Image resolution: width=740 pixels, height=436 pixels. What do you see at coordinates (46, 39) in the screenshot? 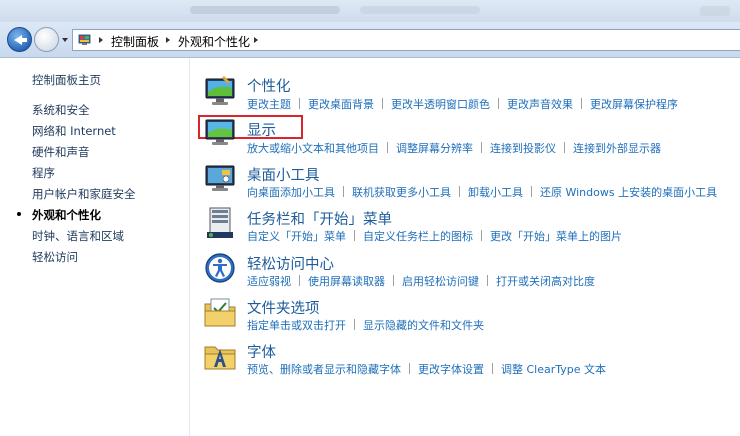
I see `forward-button` at bounding box center [46, 39].